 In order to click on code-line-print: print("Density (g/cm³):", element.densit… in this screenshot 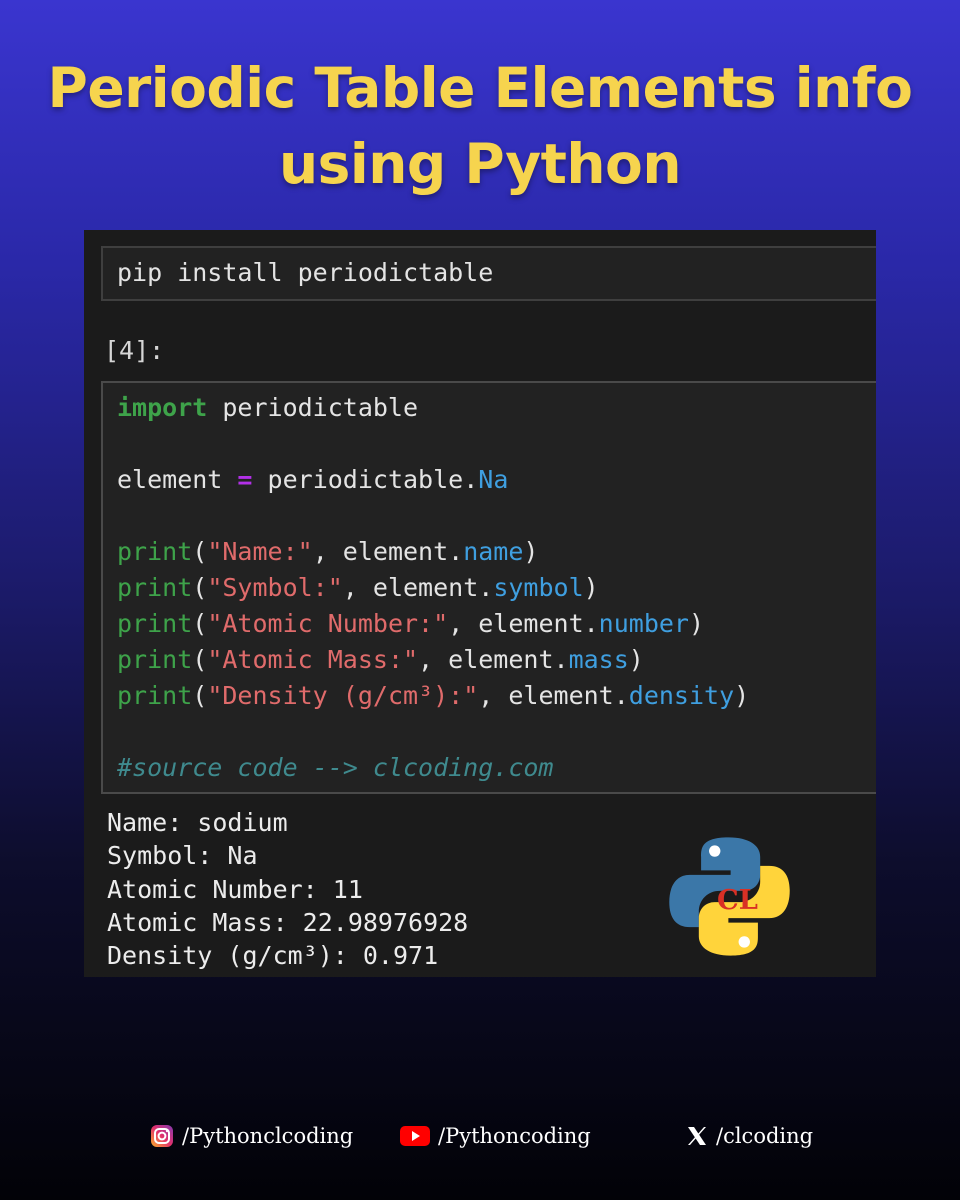, I will do `click(433, 695)`.